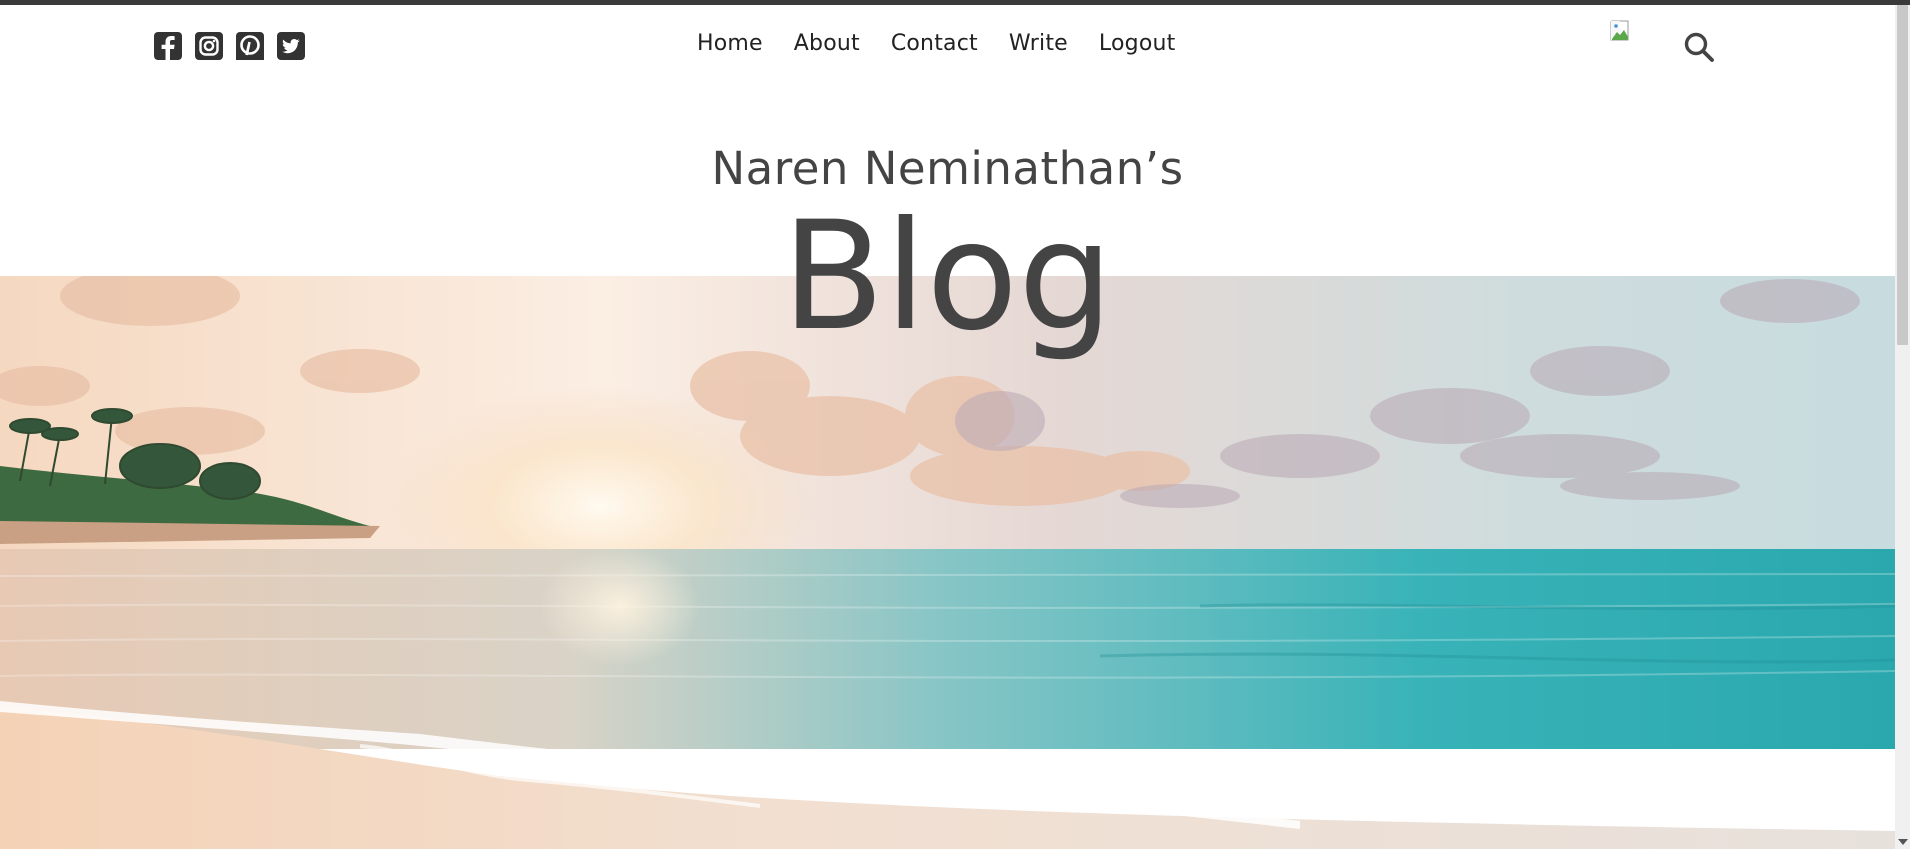  What do you see at coordinates (168, 46) in the screenshot?
I see `facebook-icon` at bounding box center [168, 46].